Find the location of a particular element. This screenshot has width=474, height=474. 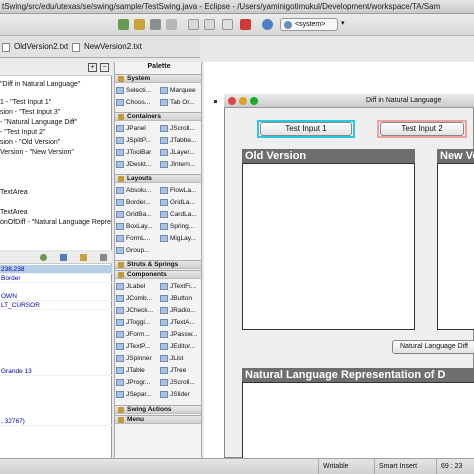

tab-old-version2: OldVersion2.txt is located at coordinates (34, 47).